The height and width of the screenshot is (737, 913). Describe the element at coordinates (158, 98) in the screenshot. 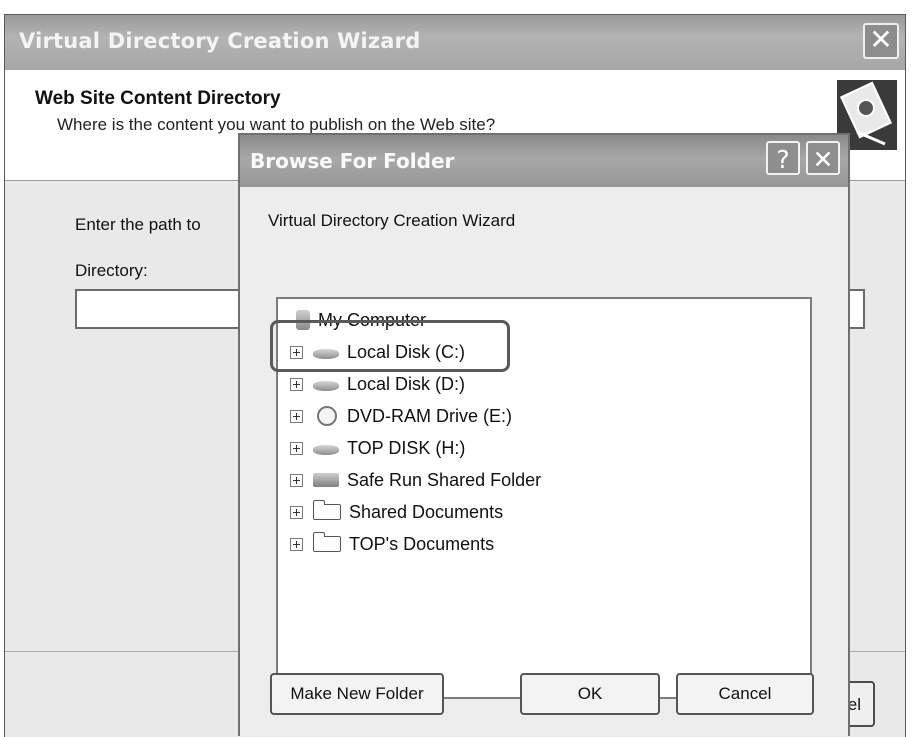

I see `page-heading: Web Site Content Directory` at that location.